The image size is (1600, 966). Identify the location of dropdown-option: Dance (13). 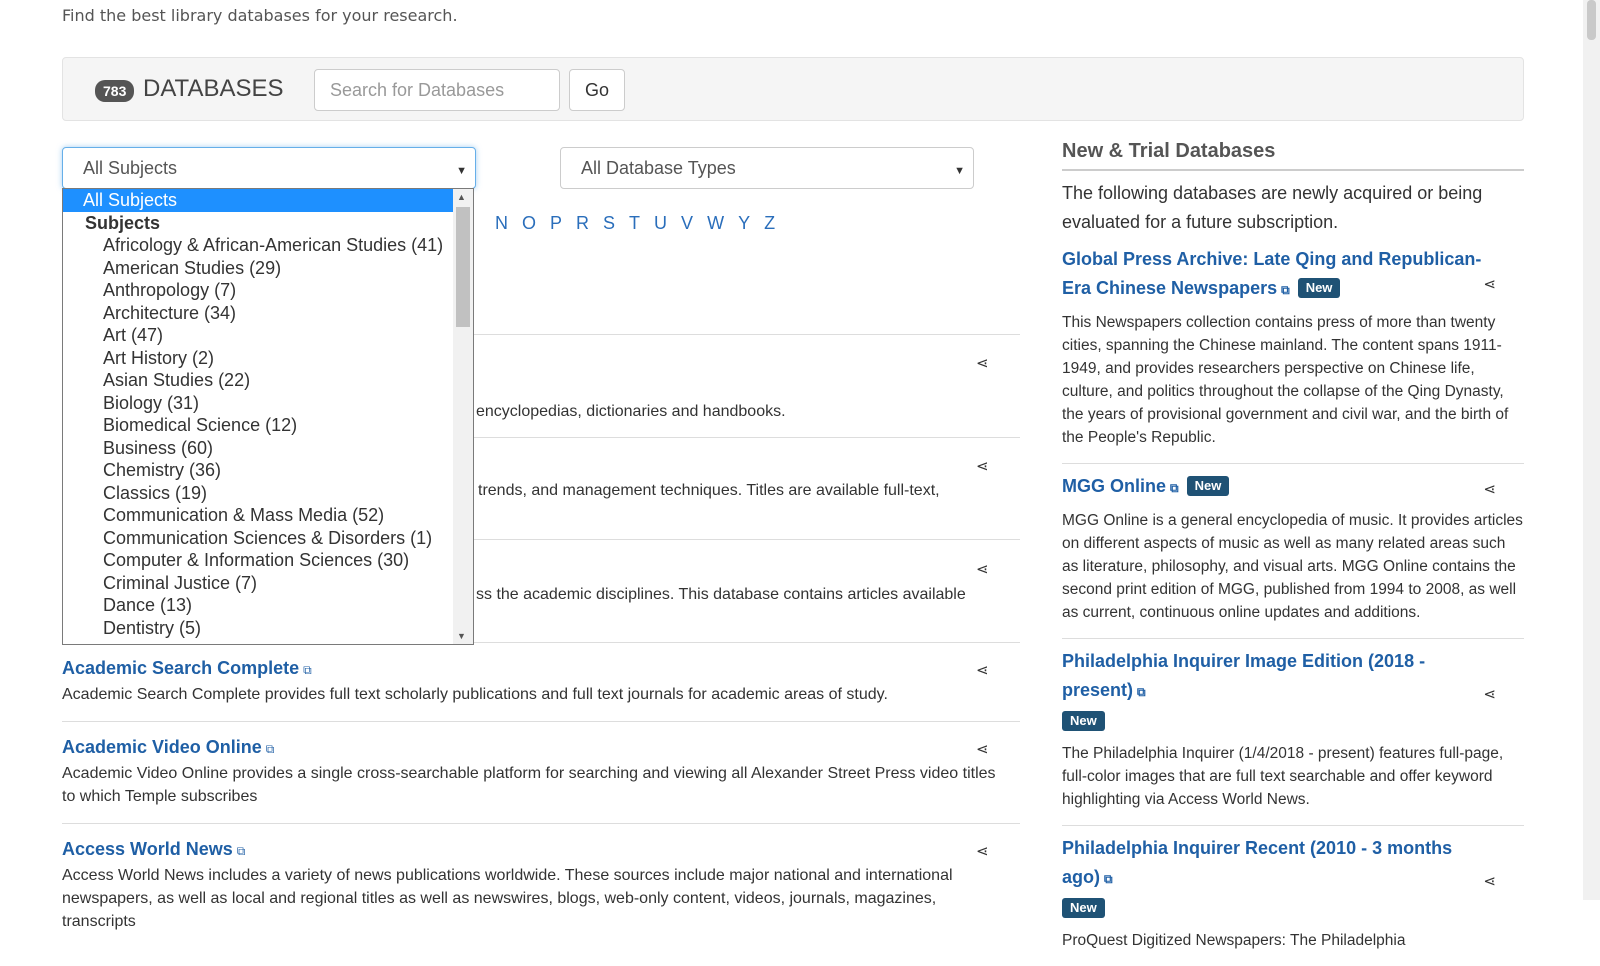
(258, 605).